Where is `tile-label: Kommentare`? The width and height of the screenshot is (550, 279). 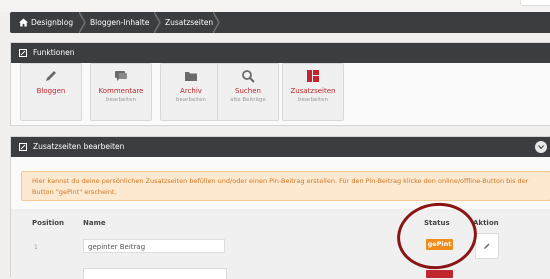
tile-label: Kommentare is located at coordinates (121, 91).